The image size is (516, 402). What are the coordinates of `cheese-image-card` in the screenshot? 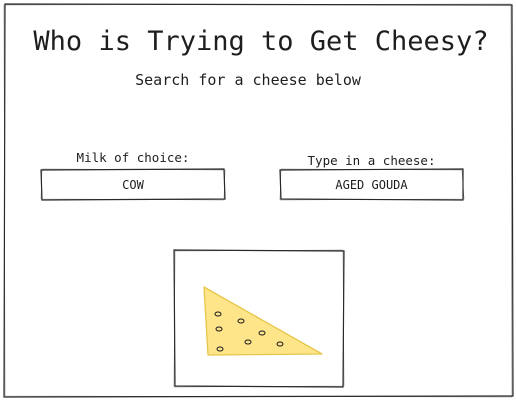 It's located at (259, 318).